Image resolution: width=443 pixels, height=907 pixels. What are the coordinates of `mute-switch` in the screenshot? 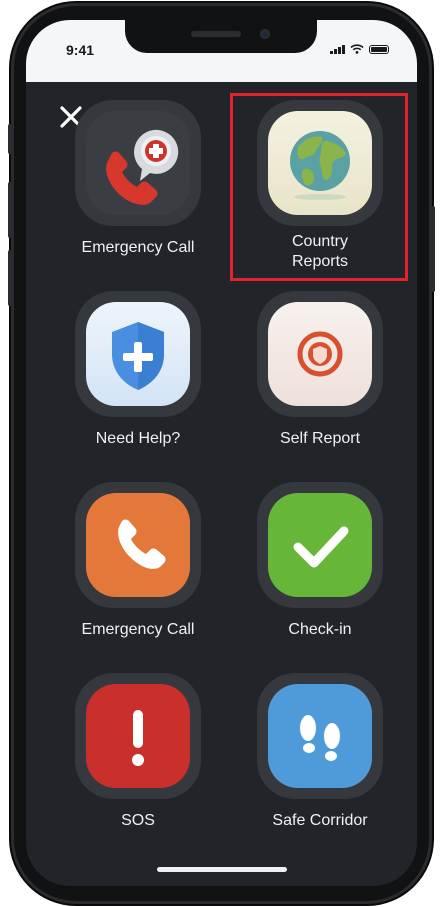 It's located at (10, 139).